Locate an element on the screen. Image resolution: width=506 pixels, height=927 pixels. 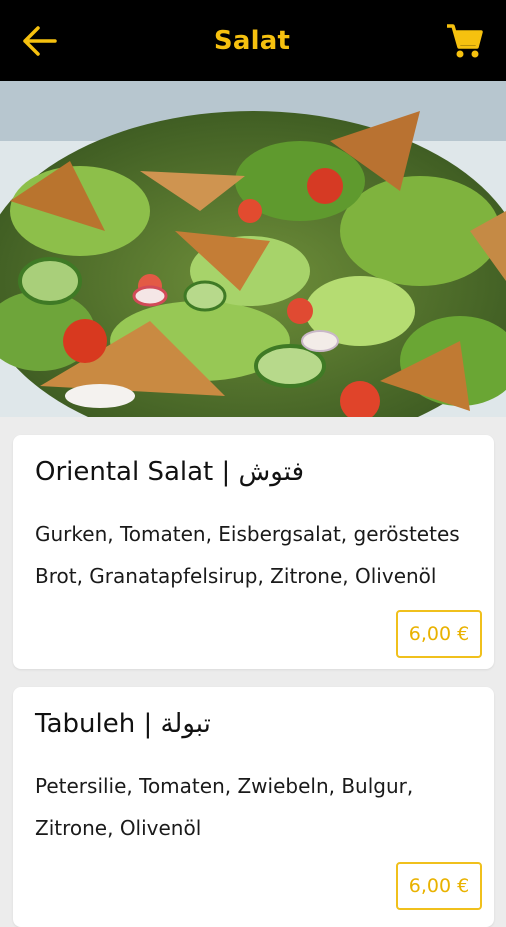
menu-item-name: Tabuleh | تبولة is located at coordinates (123, 724).